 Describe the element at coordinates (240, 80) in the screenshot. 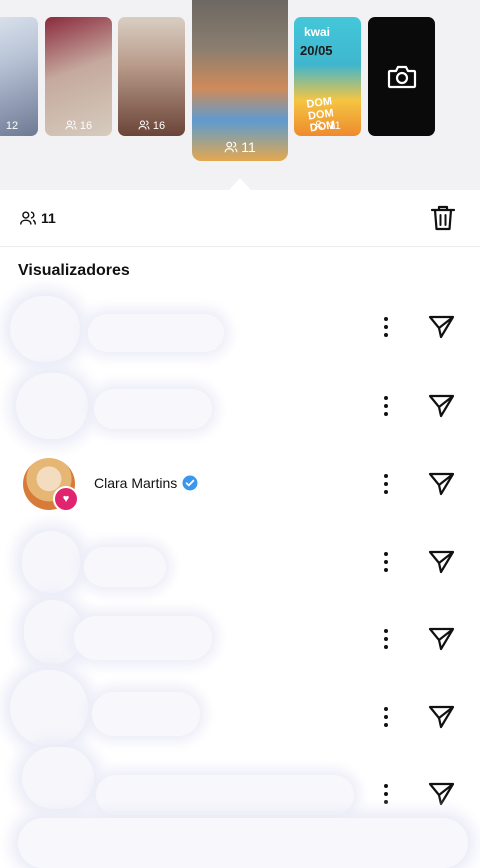

I see `story-thumbnail-selected: 11` at that location.